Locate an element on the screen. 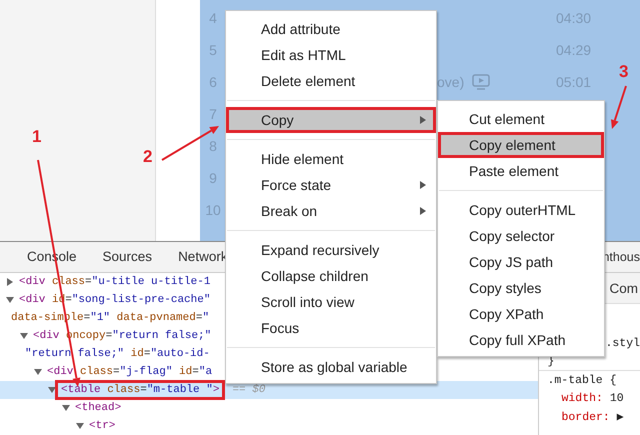  menu-item: Expand recursively is located at coordinates (331, 250).